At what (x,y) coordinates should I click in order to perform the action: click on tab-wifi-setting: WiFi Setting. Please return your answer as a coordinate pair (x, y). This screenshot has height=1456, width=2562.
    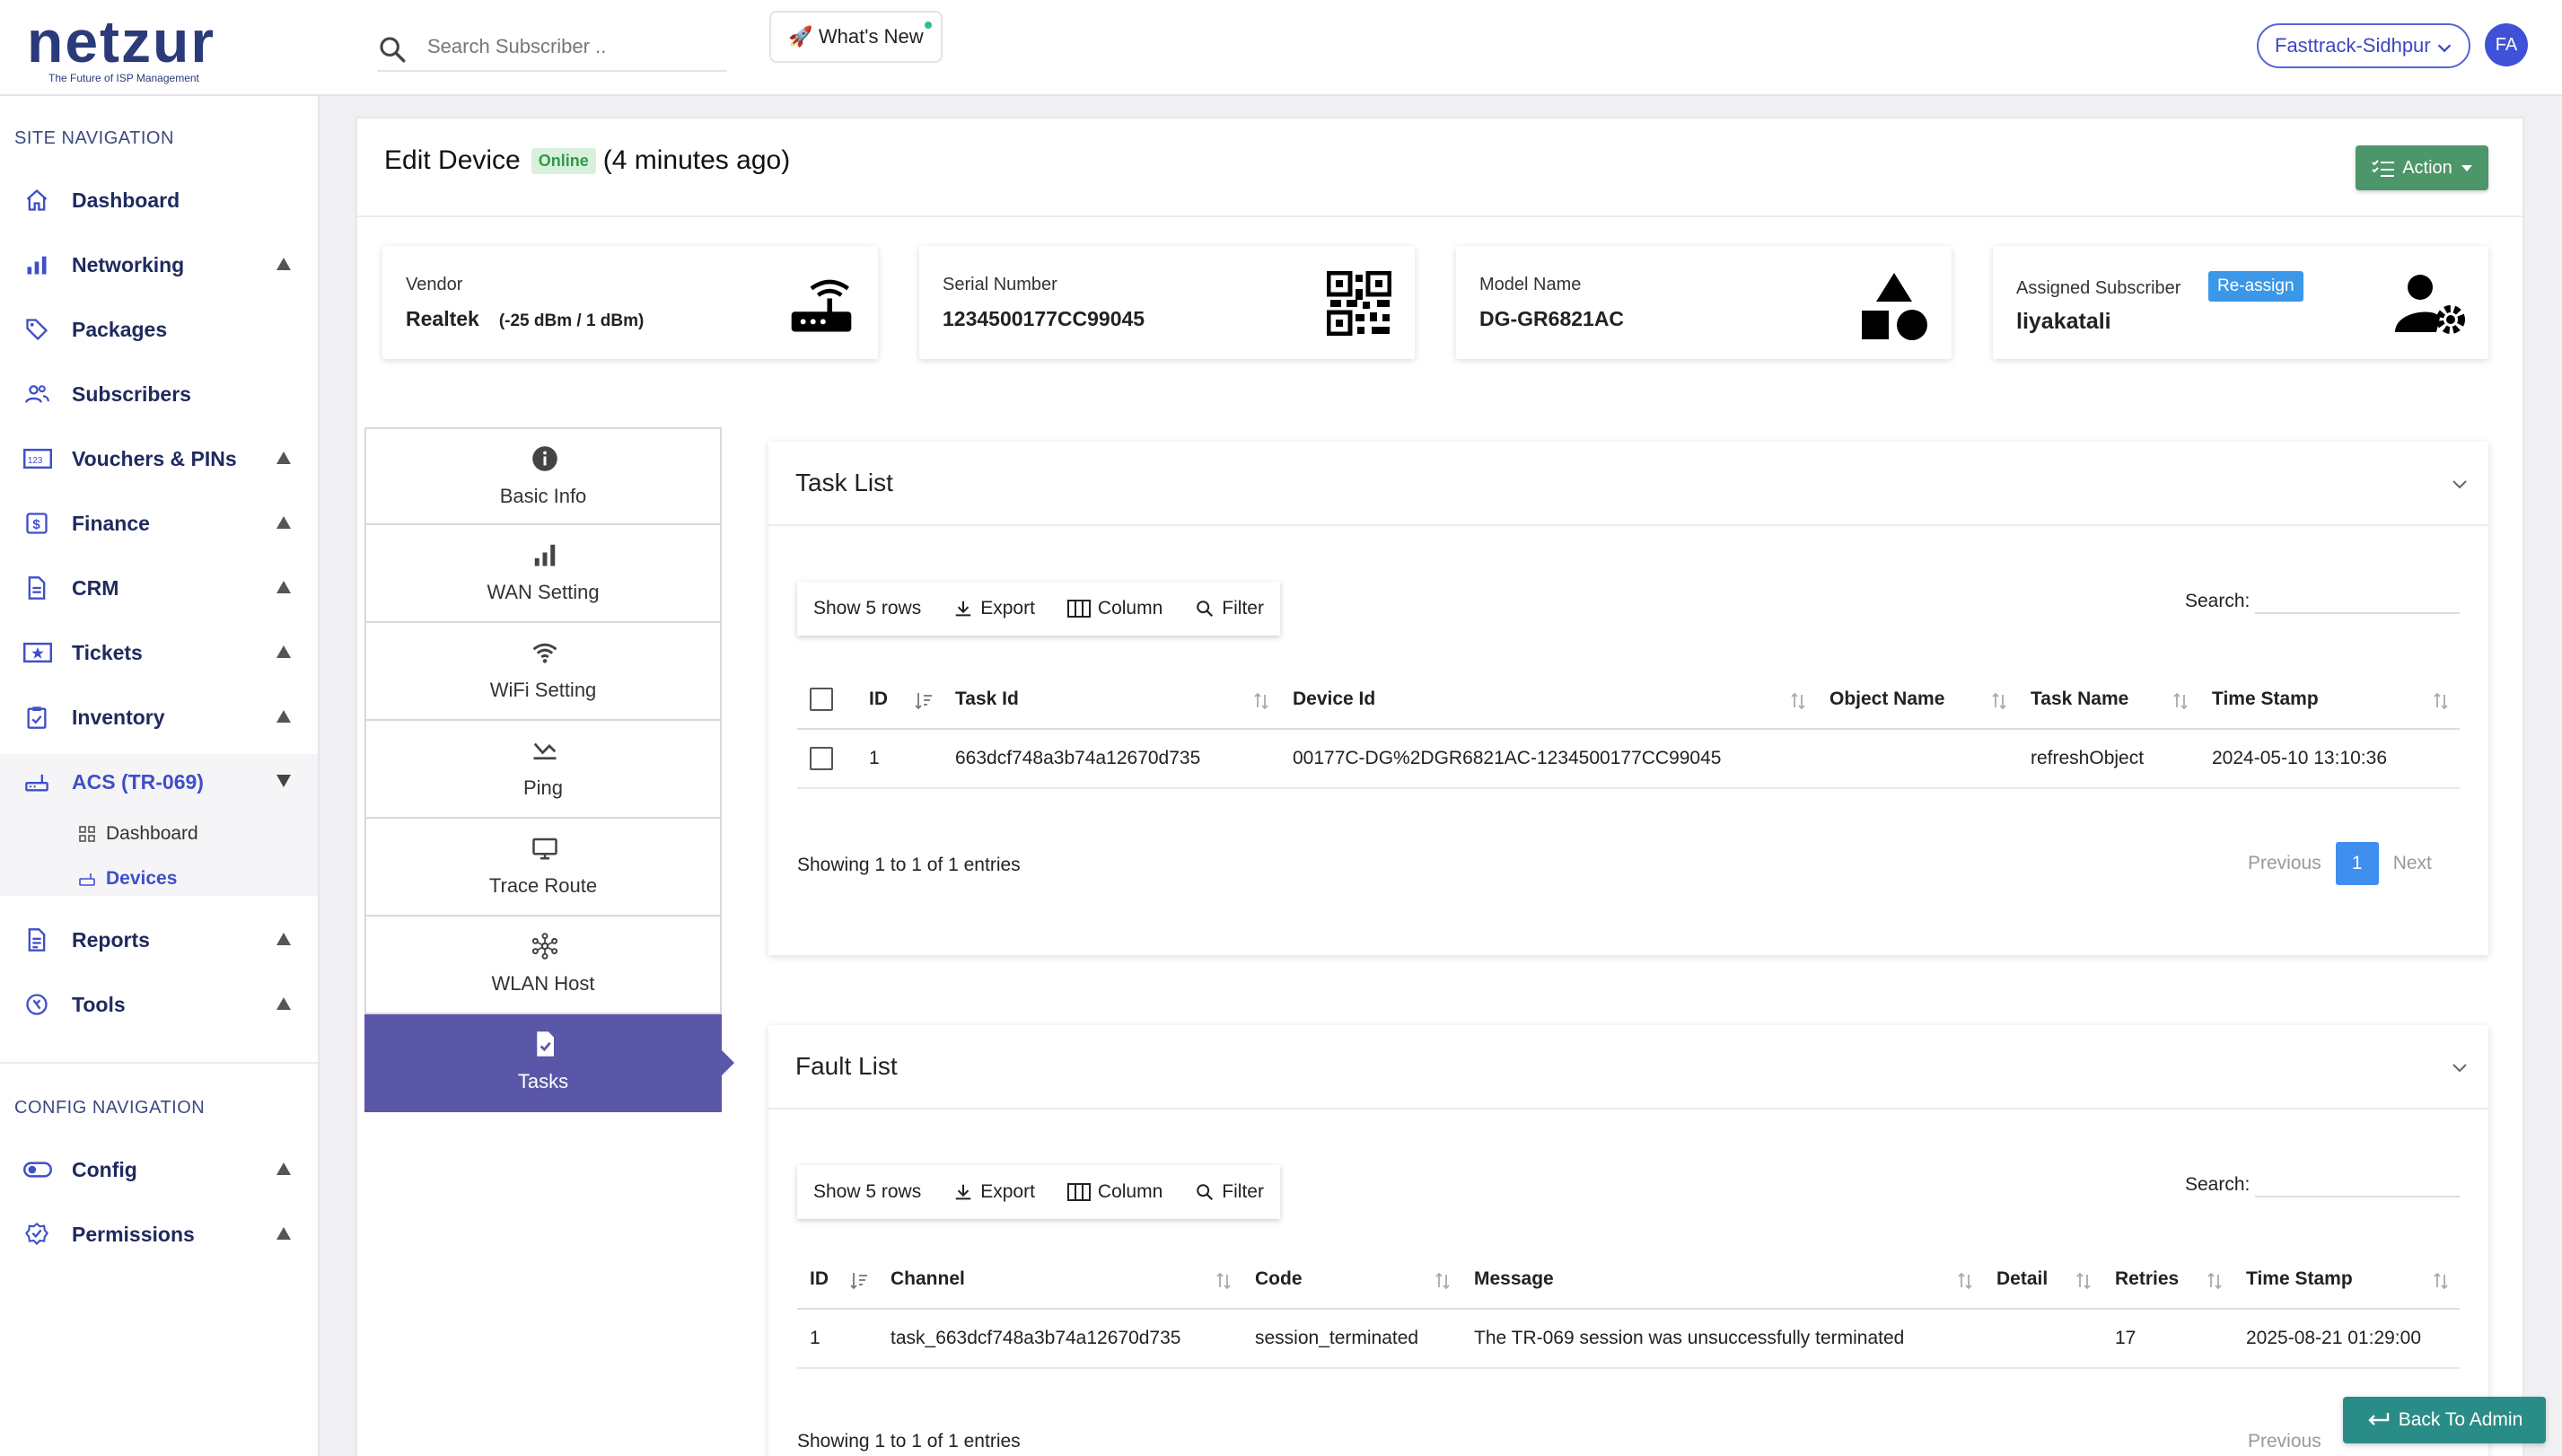
    Looking at the image, I should click on (543, 672).